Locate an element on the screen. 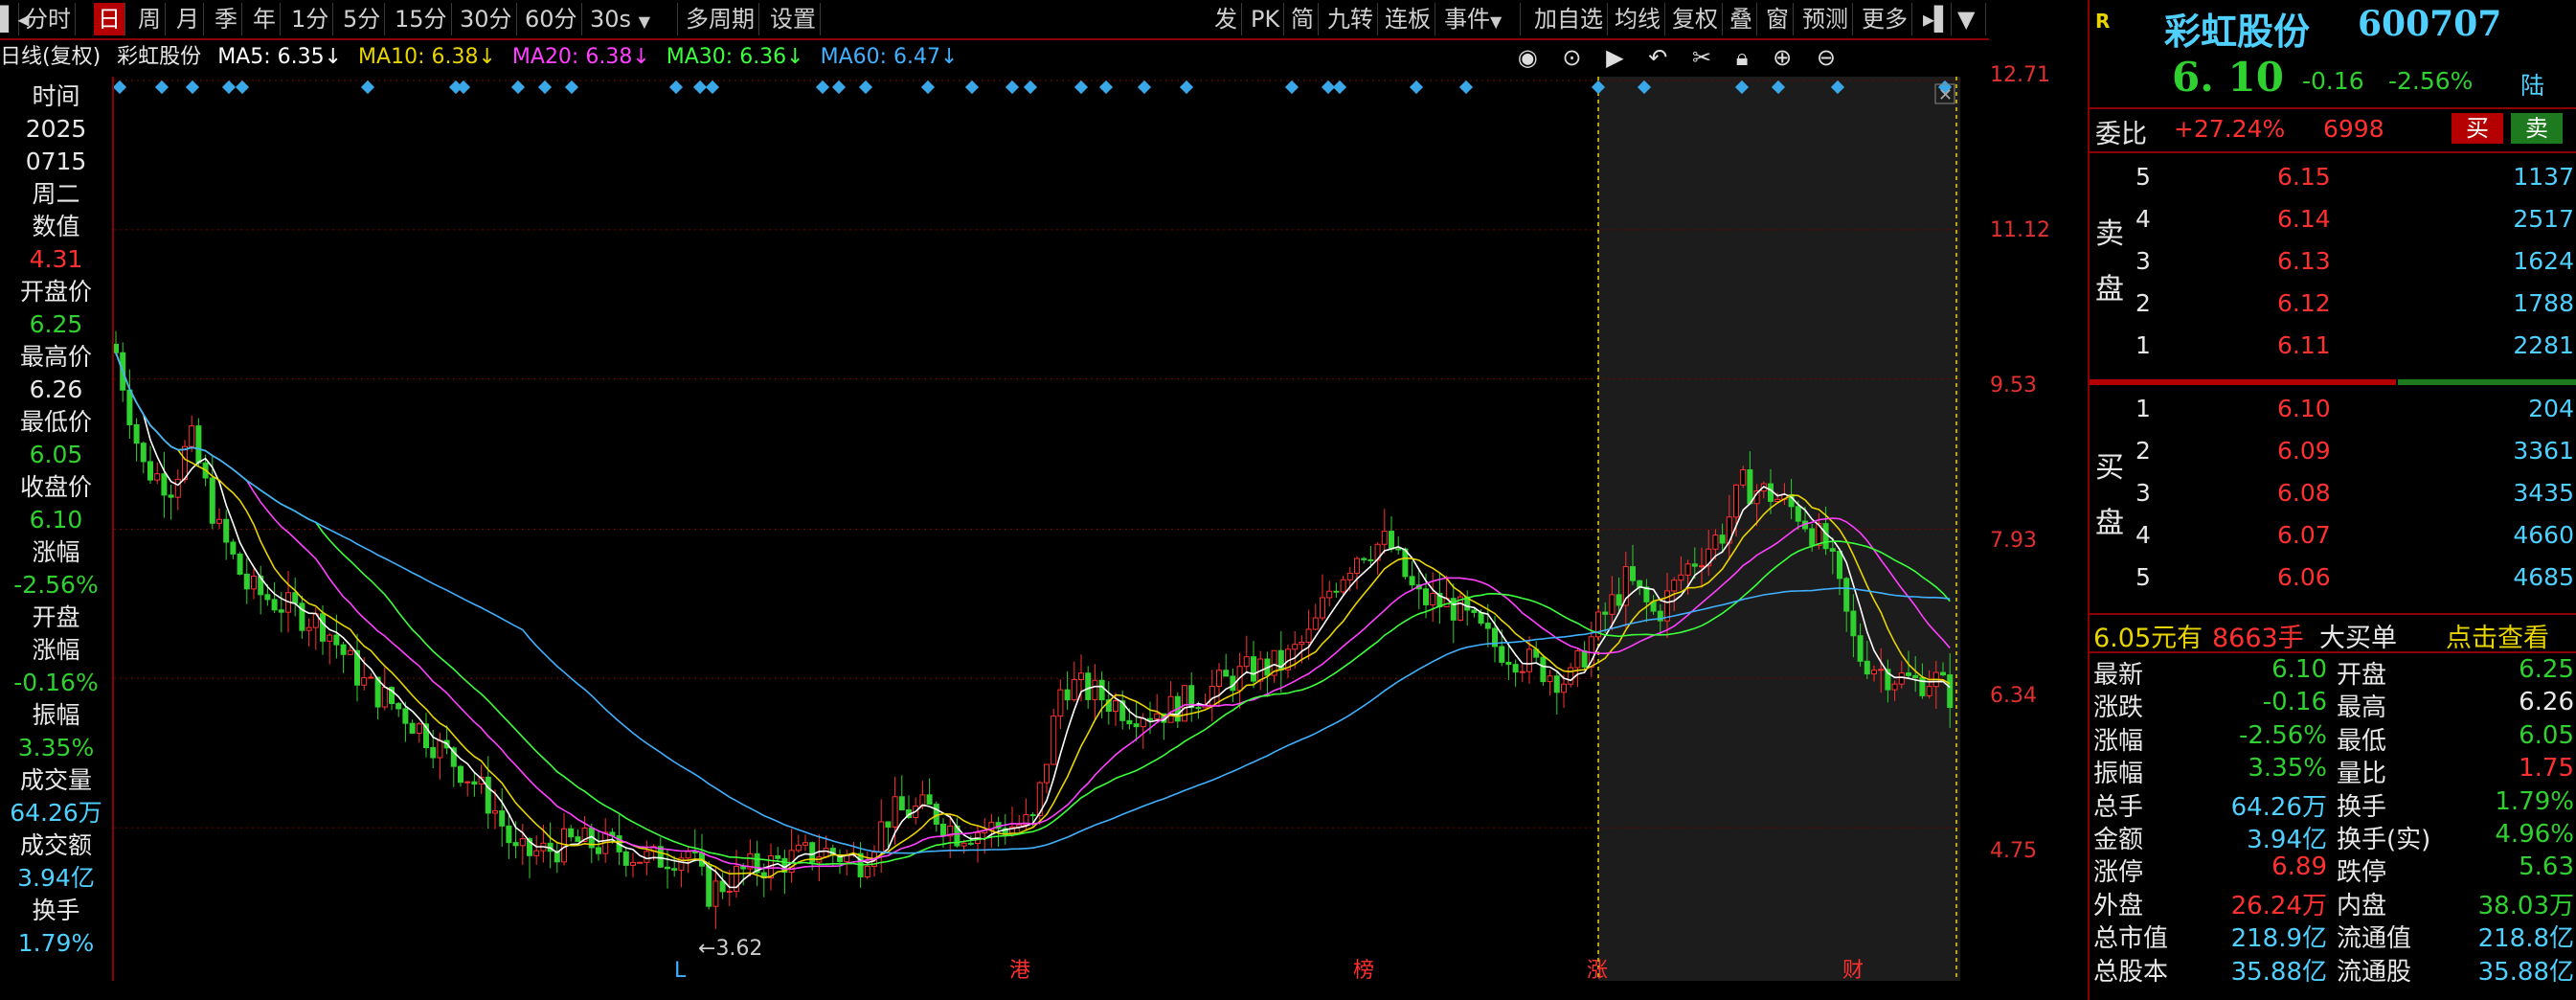 The height and width of the screenshot is (1000, 2576). buy-price: 6.09 is located at coordinates (2304, 451).